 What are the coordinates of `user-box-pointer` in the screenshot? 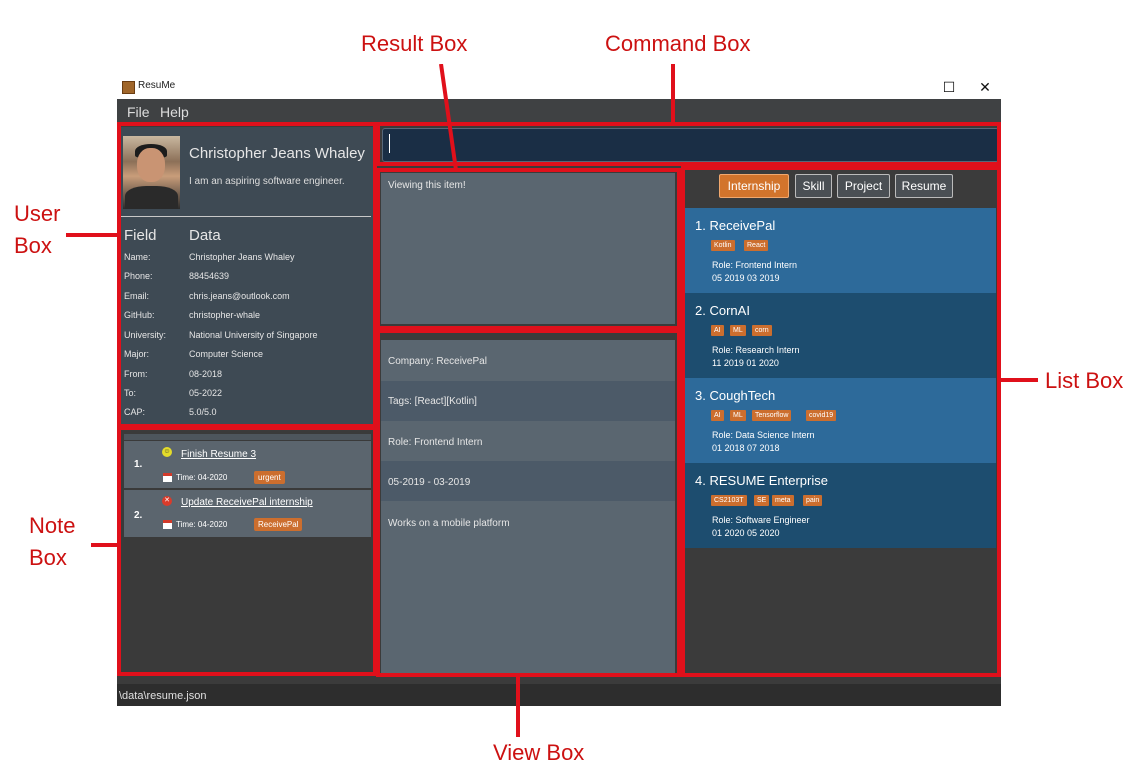 It's located at (92, 235).